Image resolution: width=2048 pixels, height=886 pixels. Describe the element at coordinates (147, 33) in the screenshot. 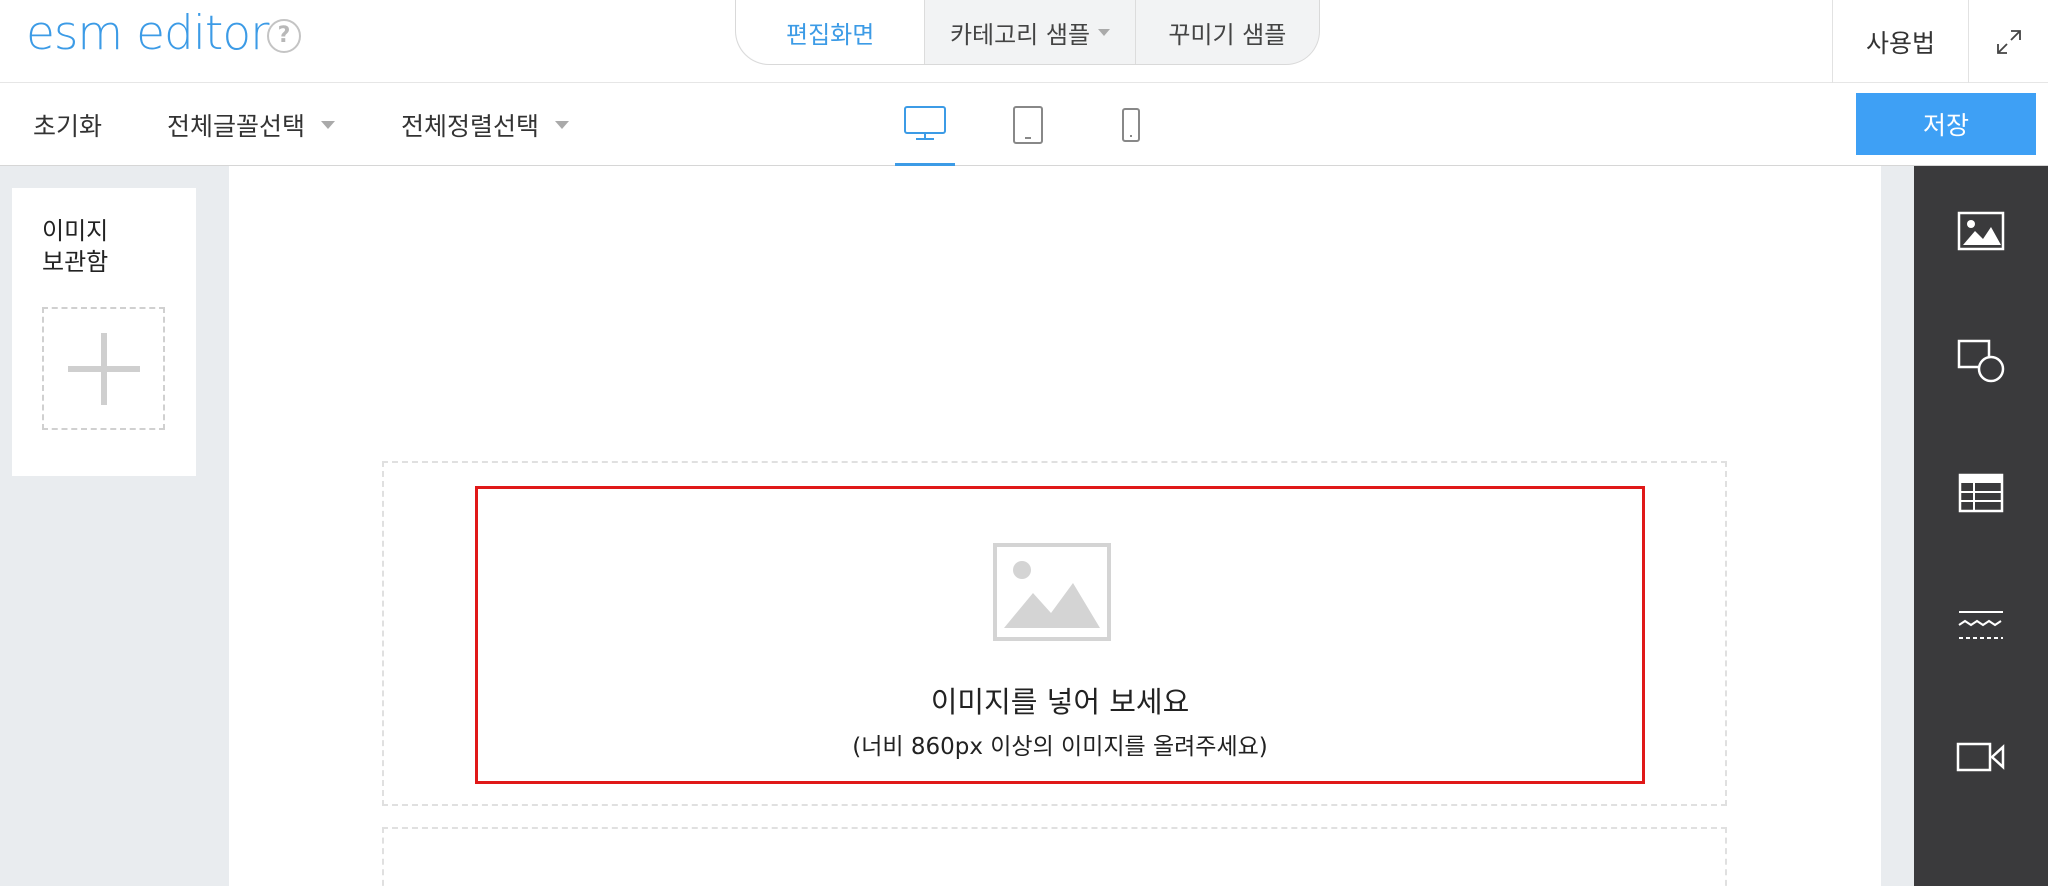

I see `app-logo: esm editor` at that location.